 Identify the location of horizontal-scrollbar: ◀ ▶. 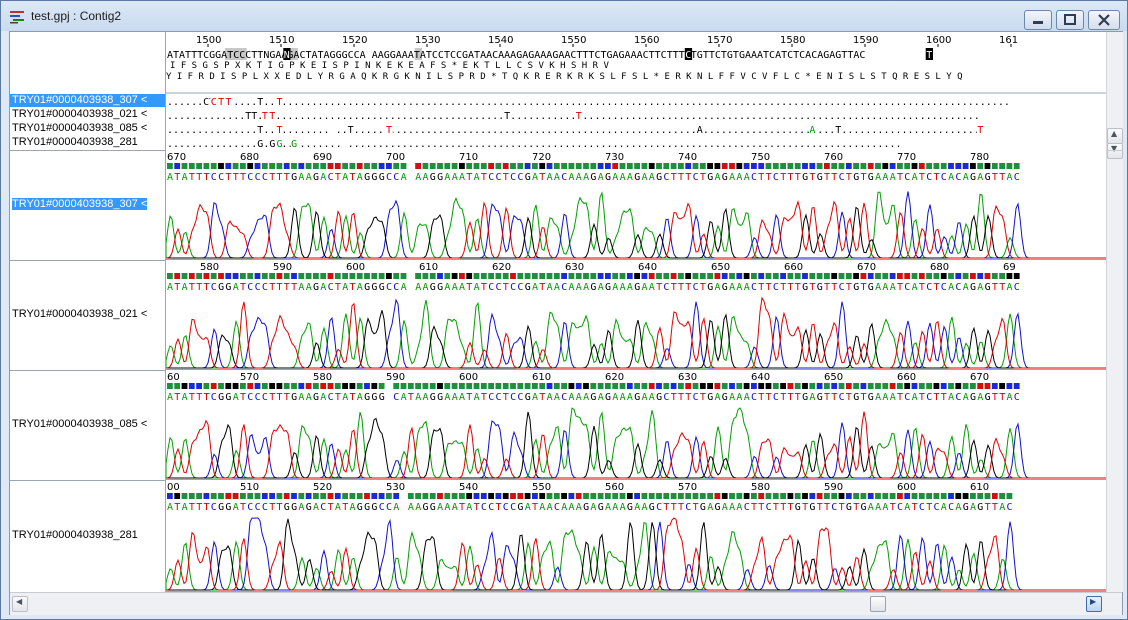
(566, 603).